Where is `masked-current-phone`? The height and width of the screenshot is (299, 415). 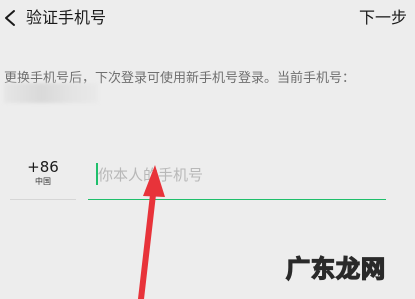 masked-current-phone is located at coordinates (51, 93).